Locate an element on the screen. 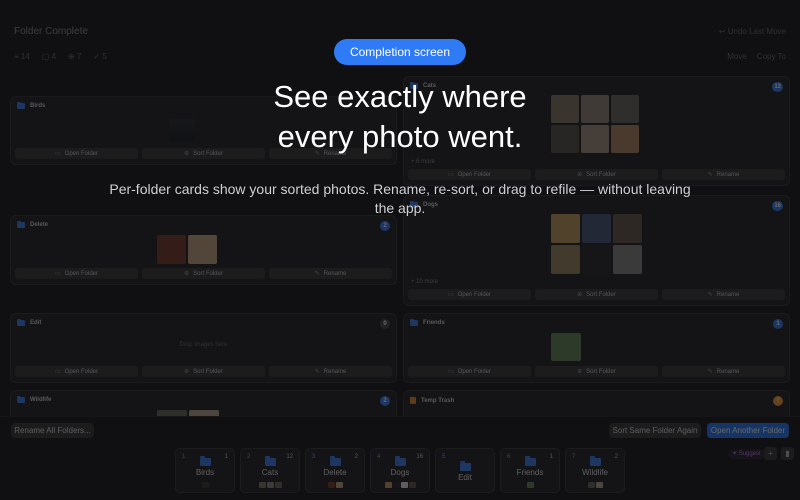 This screenshot has width=800, height=500. tile-count: 16 is located at coordinates (419, 457).